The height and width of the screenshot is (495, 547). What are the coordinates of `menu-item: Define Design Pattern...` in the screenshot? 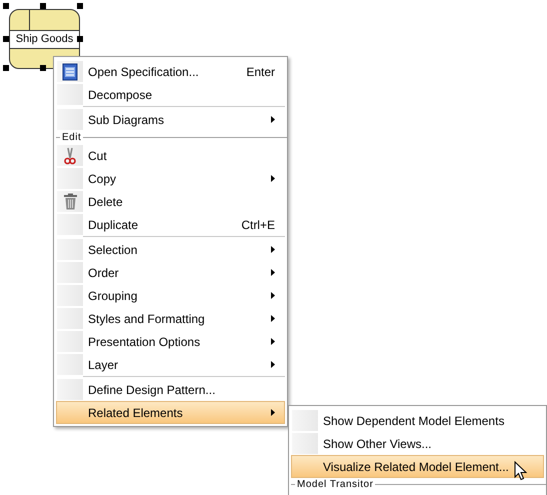 It's located at (170, 389).